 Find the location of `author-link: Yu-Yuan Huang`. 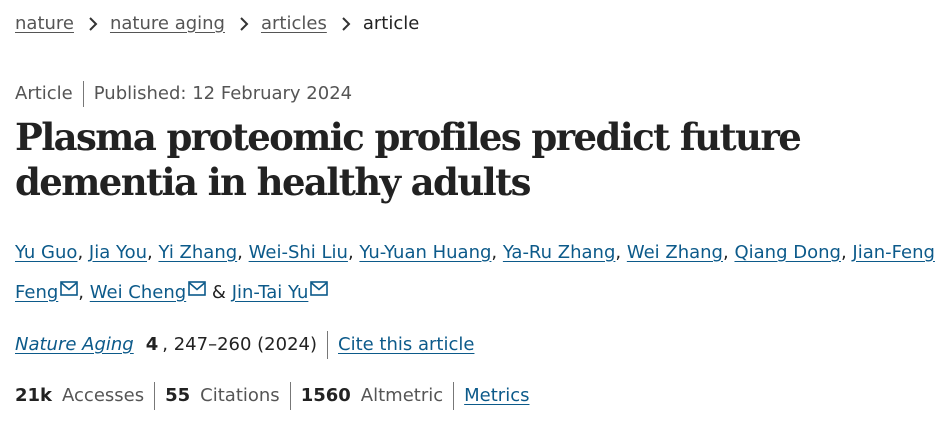

author-link: Yu-Yuan Huang is located at coordinates (425, 252).